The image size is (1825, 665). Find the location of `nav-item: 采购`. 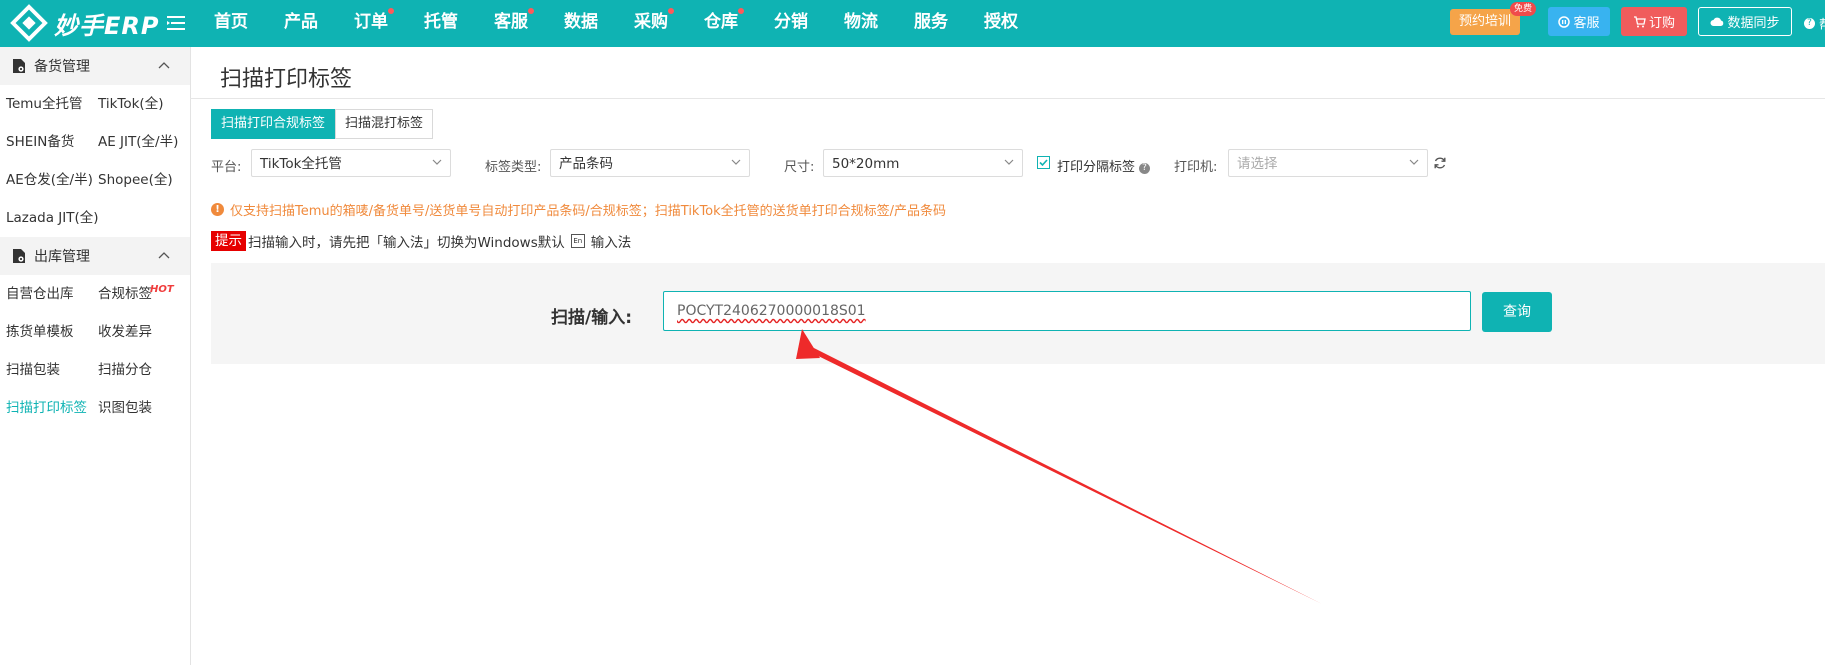

nav-item: 采购 is located at coordinates (651, 23).